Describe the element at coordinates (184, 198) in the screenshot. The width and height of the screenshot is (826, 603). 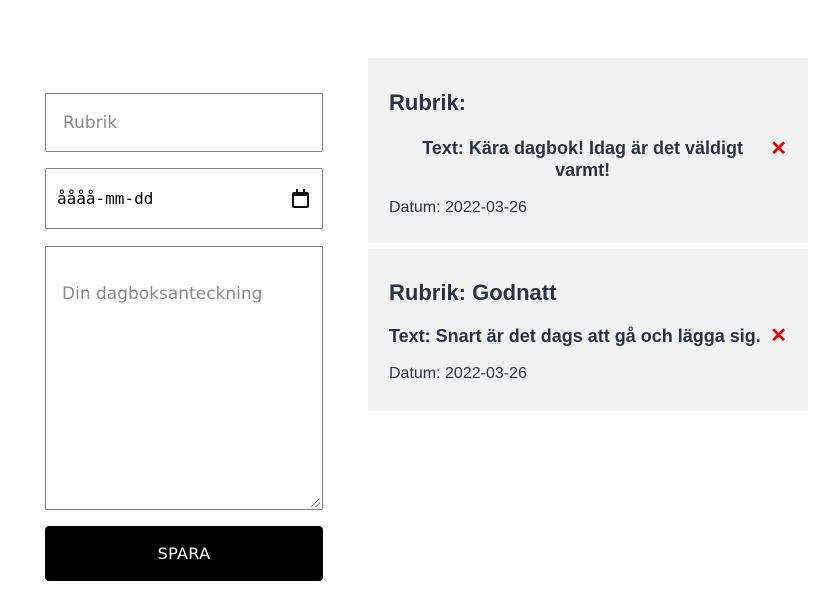
I see `date-input: åååå-mm-dd` at that location.